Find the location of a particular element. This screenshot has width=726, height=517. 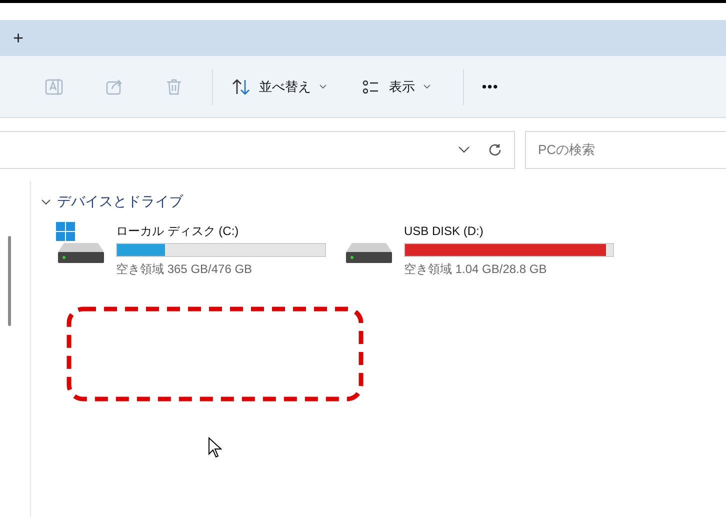

drive-name: USB DISK (D:) is located at coordinates (509, 231).